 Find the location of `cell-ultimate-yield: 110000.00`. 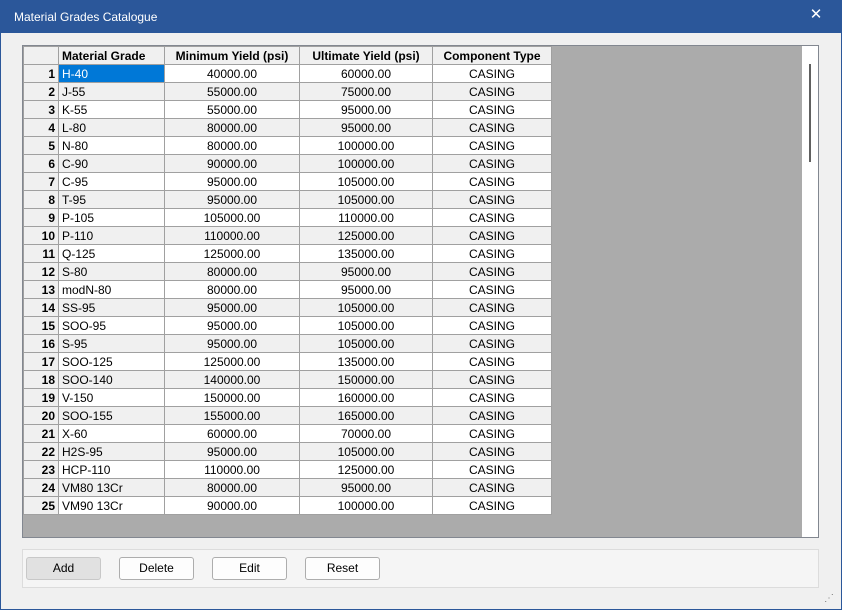

cell-ultimate-yield: 110000.00 is located at coordinates (366, 217).